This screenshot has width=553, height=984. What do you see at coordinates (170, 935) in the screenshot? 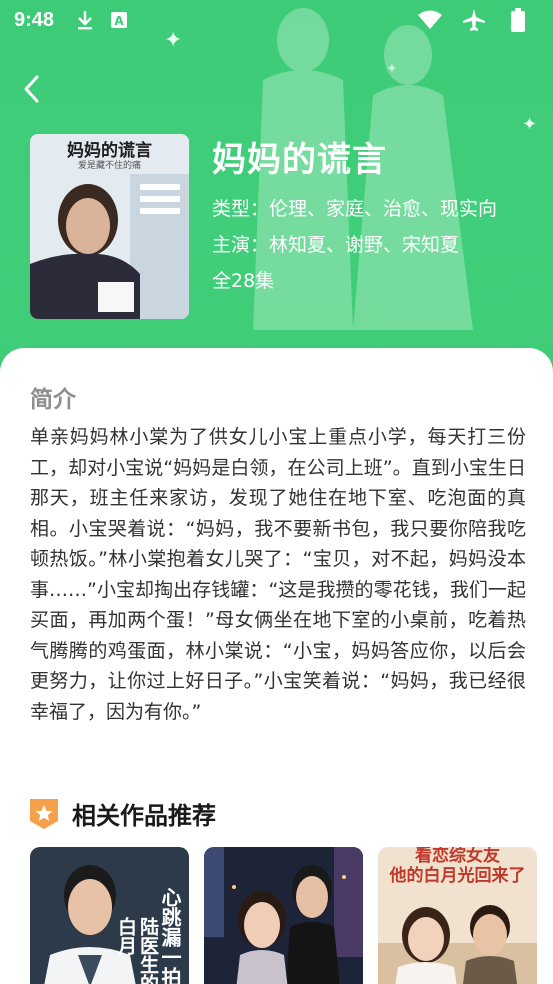
I see `card-overlay-text: 心跳漏一拍` at bounding box center [170, 935].